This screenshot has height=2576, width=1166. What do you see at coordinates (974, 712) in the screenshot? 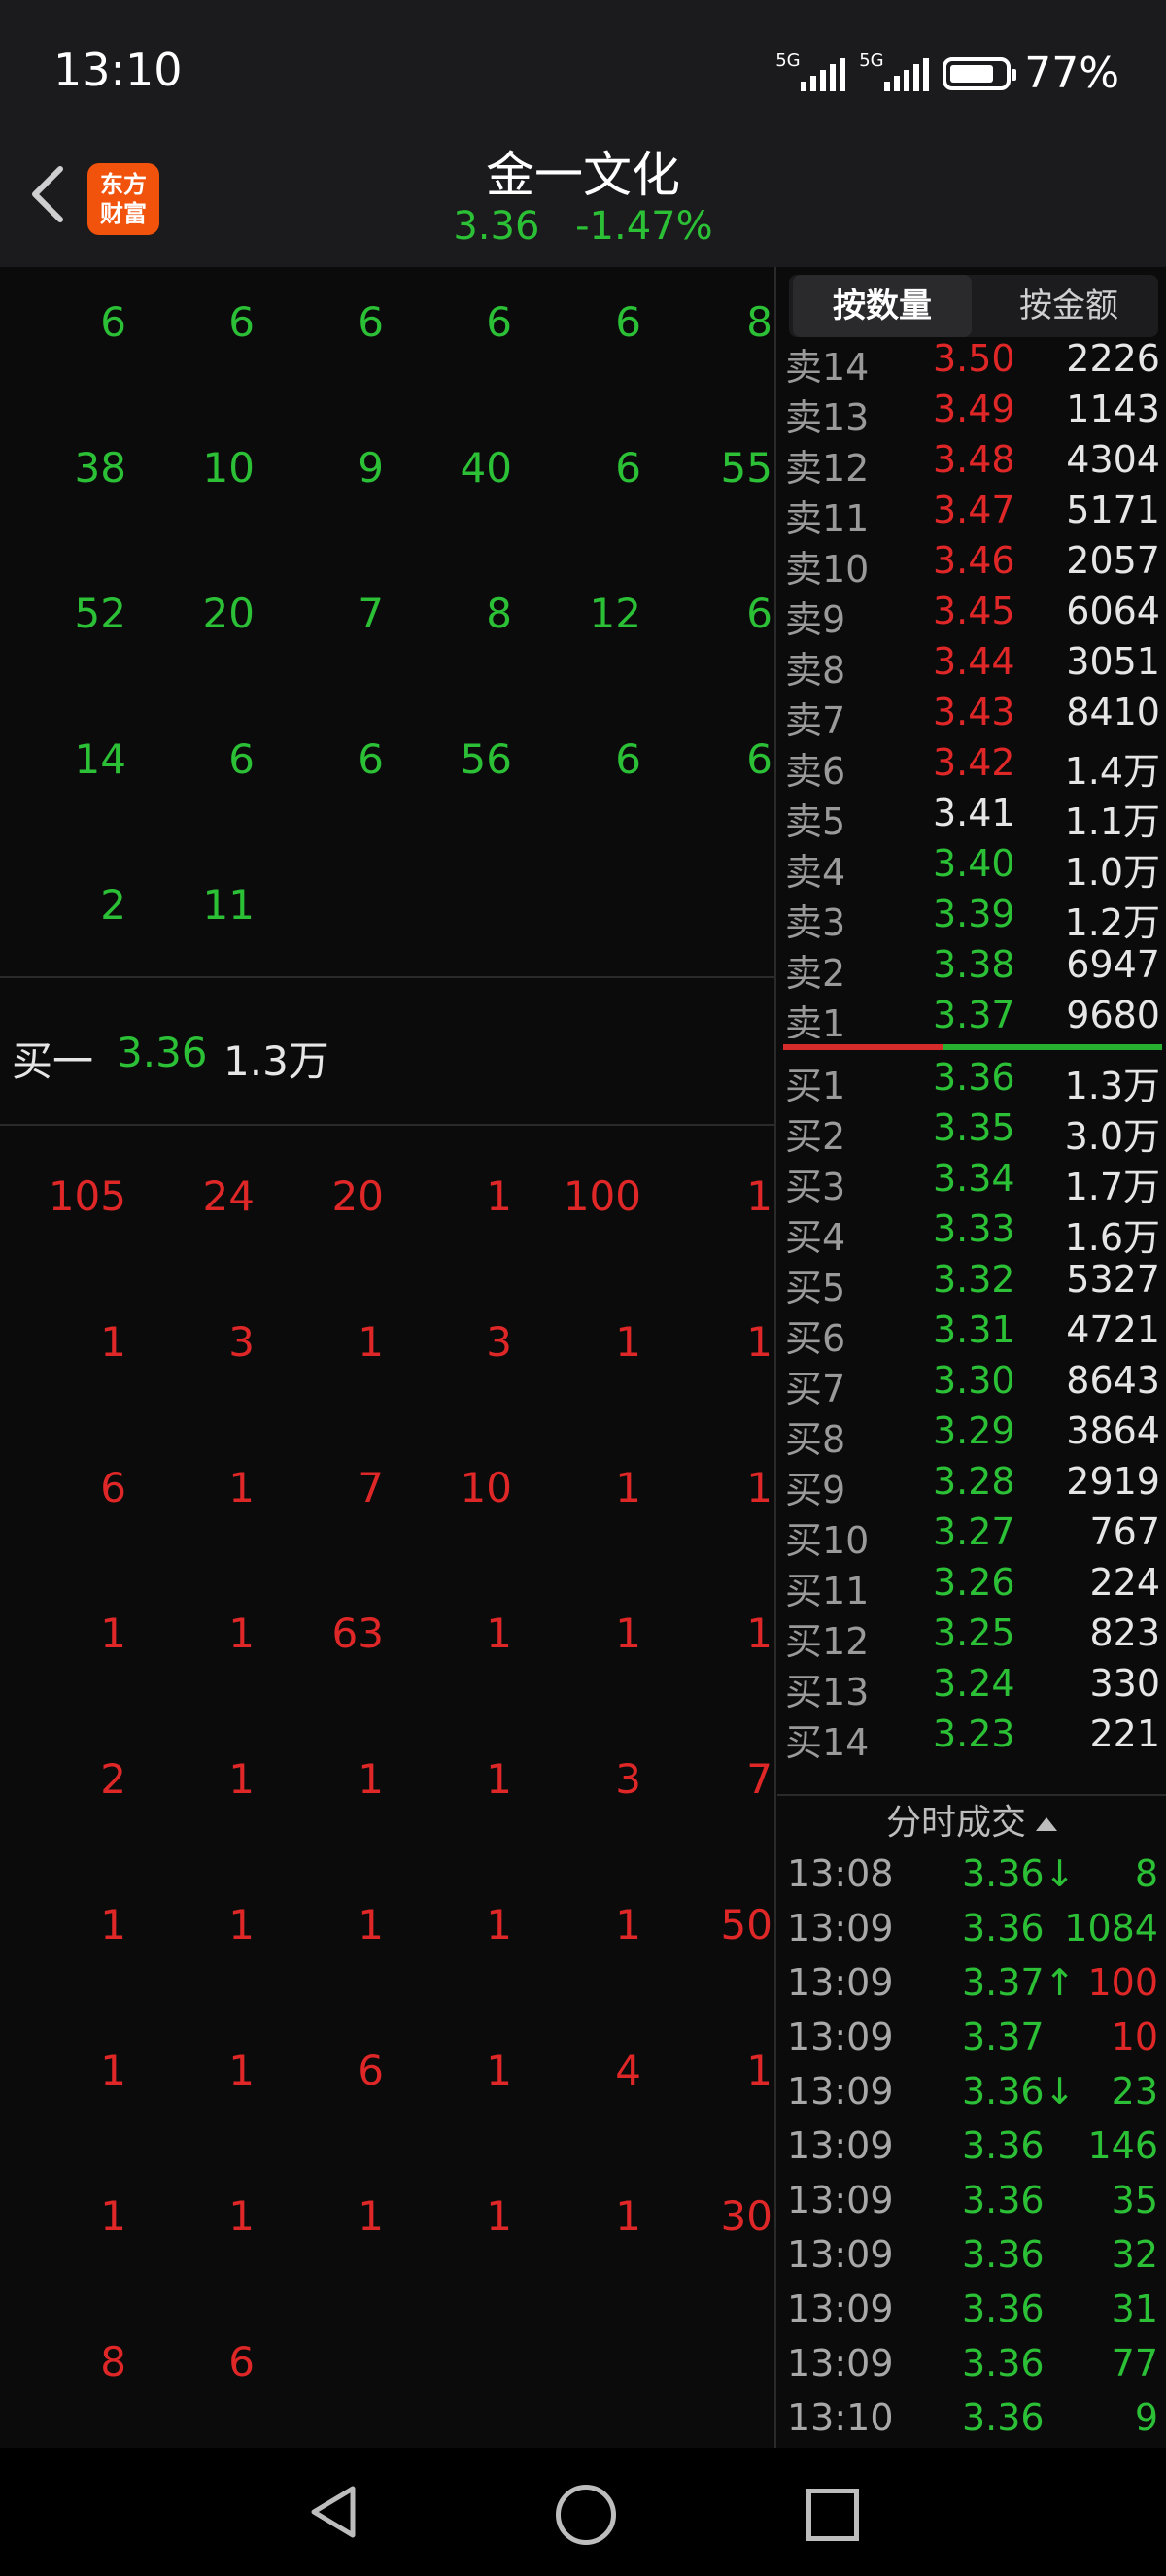
I see `level-price: 3.43` at bounding box center [974, 712].